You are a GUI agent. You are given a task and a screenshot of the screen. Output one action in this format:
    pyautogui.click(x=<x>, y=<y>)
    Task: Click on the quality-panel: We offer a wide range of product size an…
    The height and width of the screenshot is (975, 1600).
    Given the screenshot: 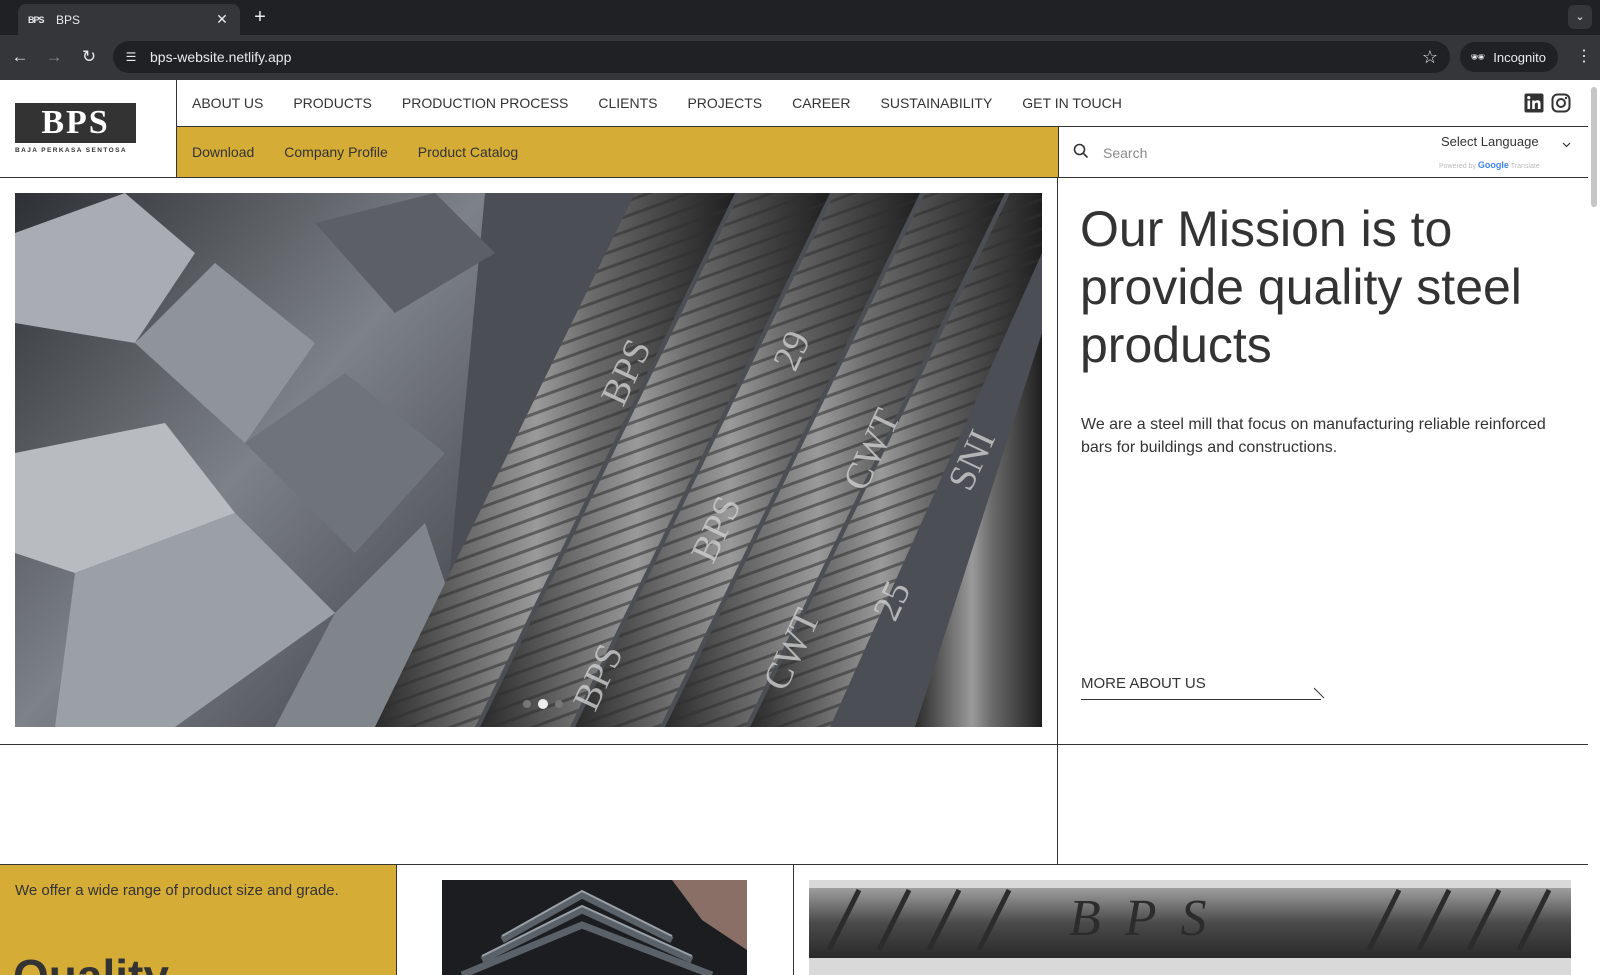 What is the action you would take?
    pyautogui.click(x=198, y=920)
    